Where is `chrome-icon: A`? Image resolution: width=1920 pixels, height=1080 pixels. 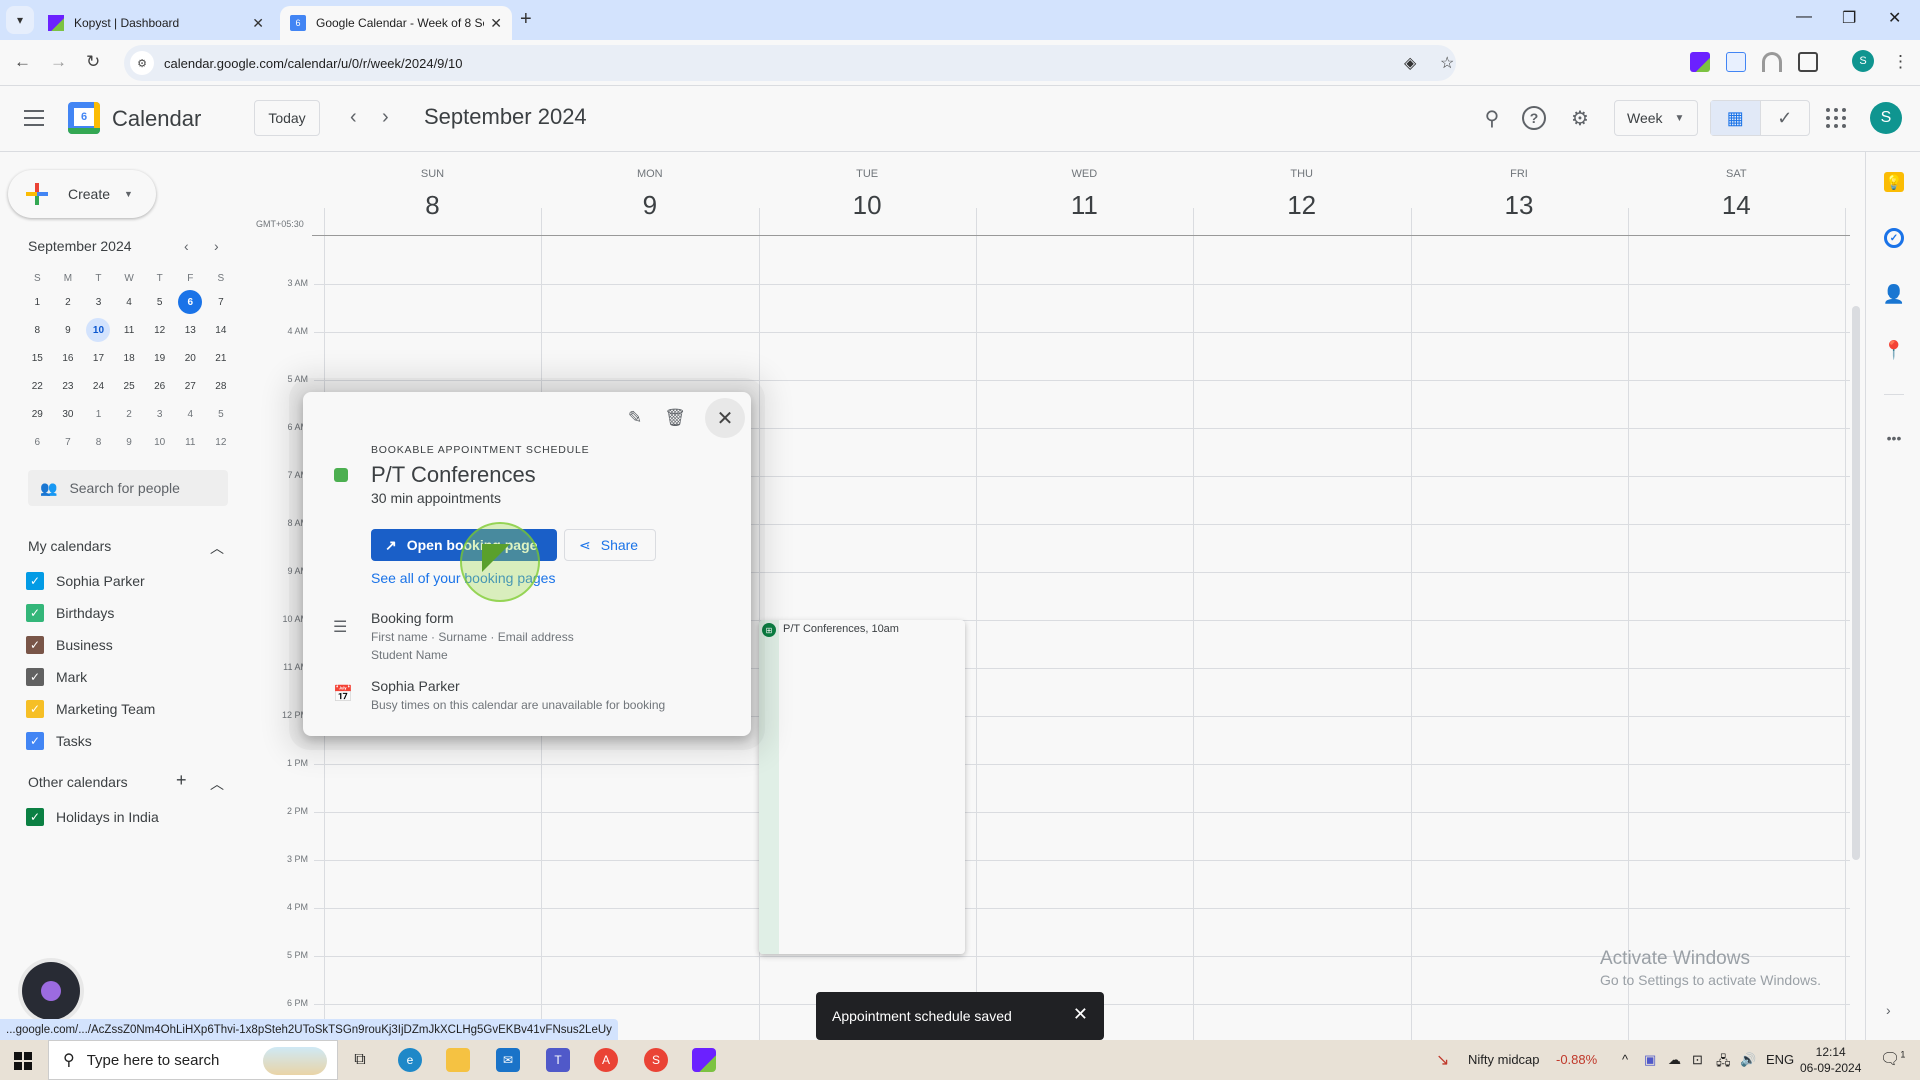 chrome-icon: A is located at coordinates (606, 1060).